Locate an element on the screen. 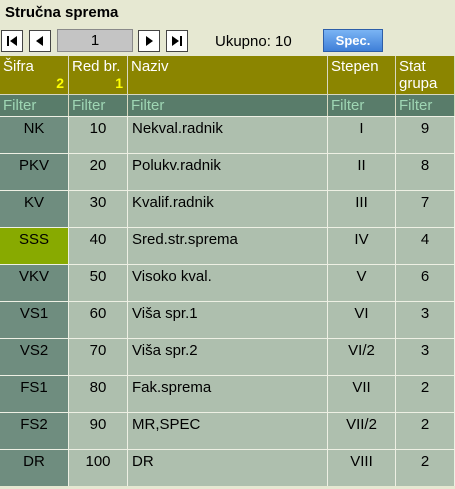  cell-naziv: MR,SPEC is located at coordinates (228, 430).